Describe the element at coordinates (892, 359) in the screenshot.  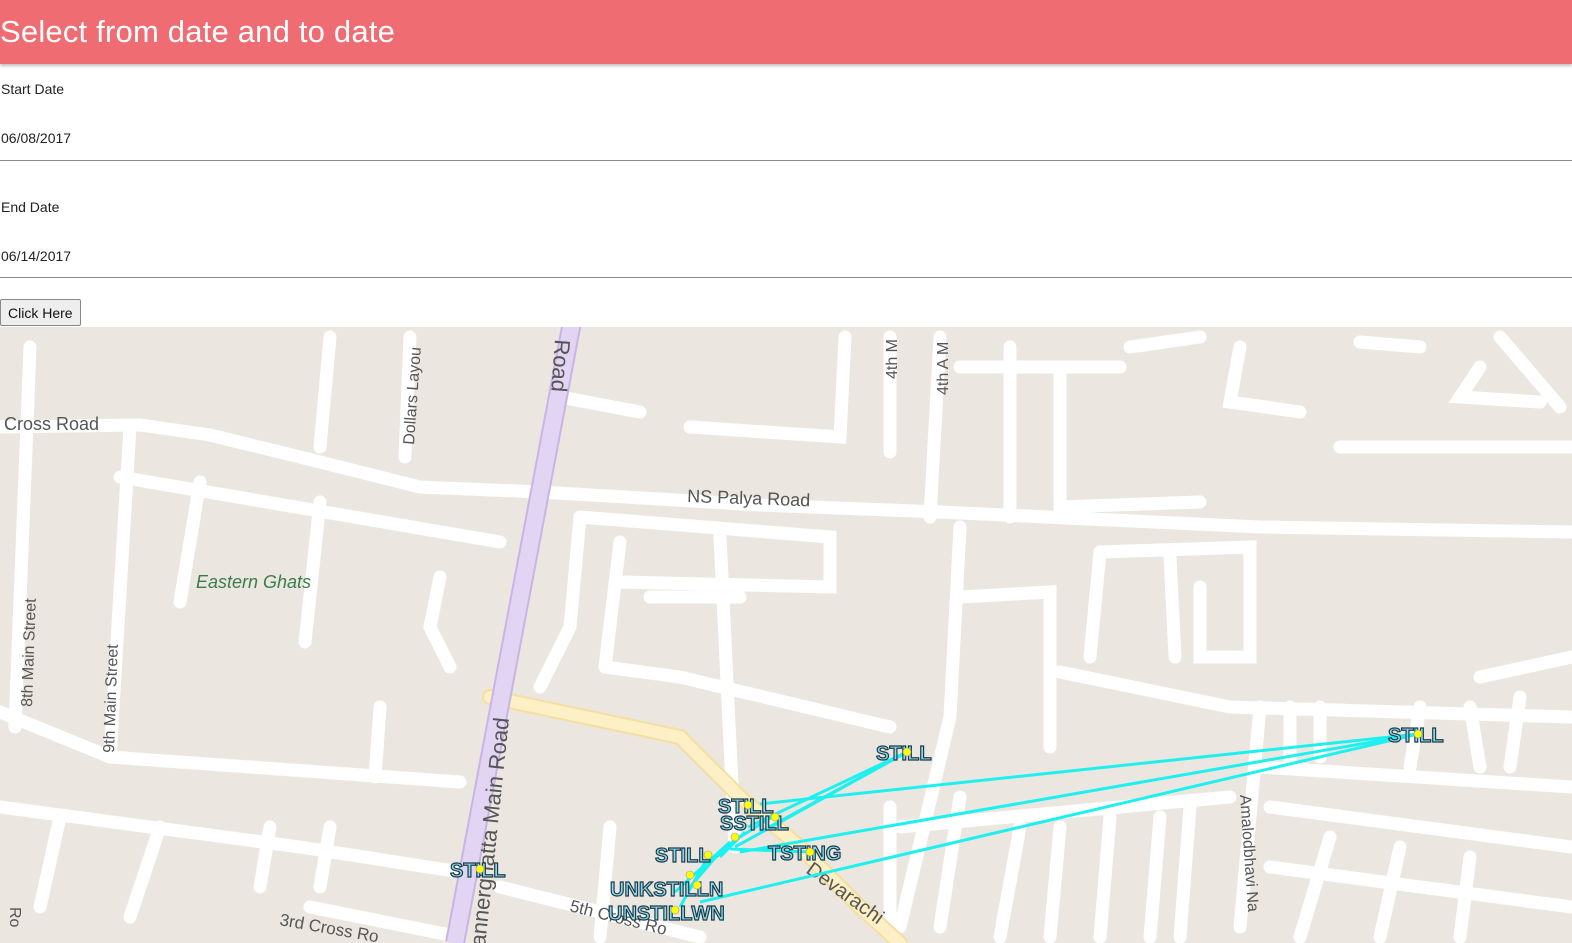
I see `street-label: 4th M` at that location.